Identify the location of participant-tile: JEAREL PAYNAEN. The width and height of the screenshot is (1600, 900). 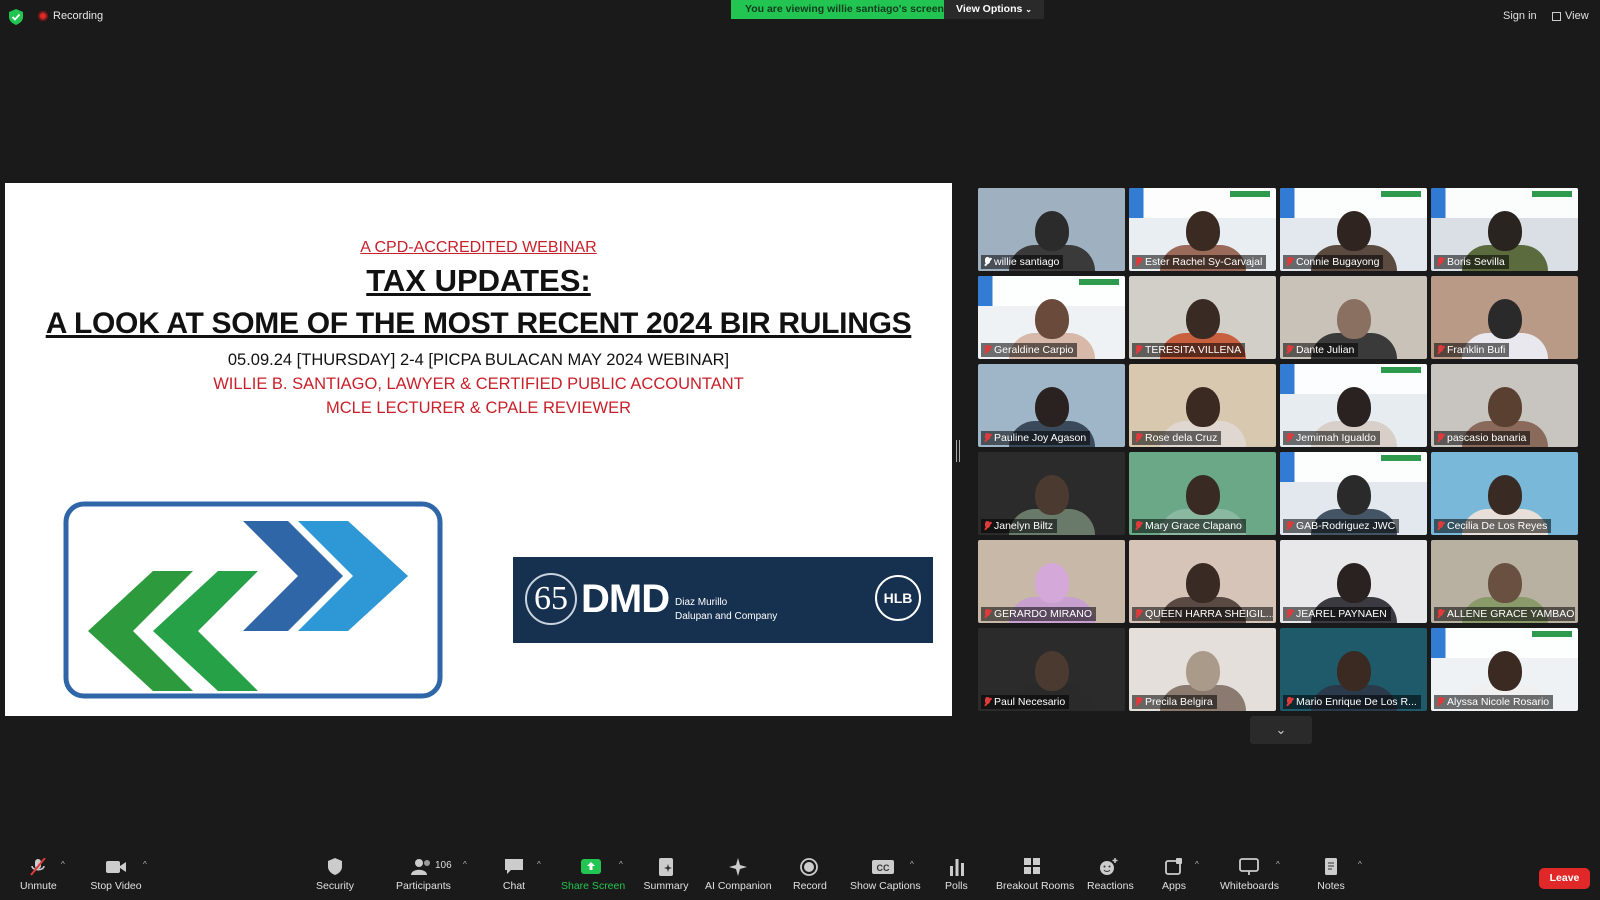
(1353, 581).